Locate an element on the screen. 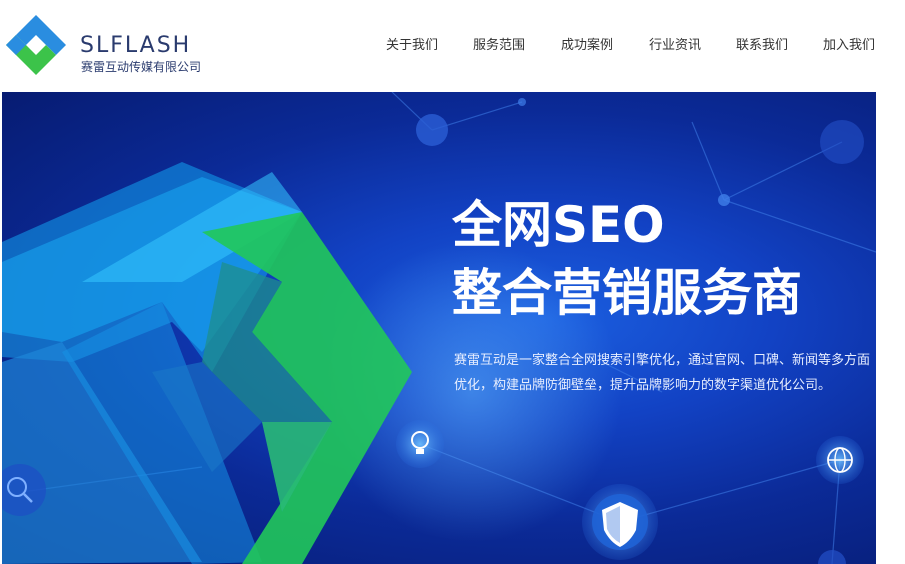  network-node-icon is located at coordinates (432, 130).